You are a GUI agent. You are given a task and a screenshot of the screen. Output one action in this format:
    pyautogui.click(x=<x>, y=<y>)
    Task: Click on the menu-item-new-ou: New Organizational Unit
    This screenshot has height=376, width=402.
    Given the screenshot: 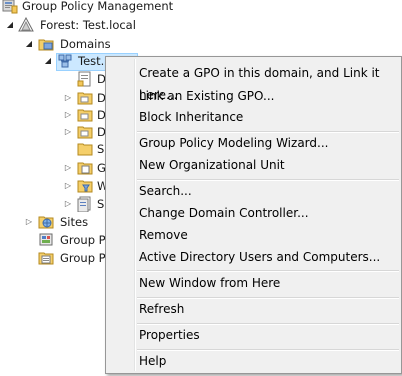 What is the action you would take?
    pyautogui.click(x=253, y=165)
    